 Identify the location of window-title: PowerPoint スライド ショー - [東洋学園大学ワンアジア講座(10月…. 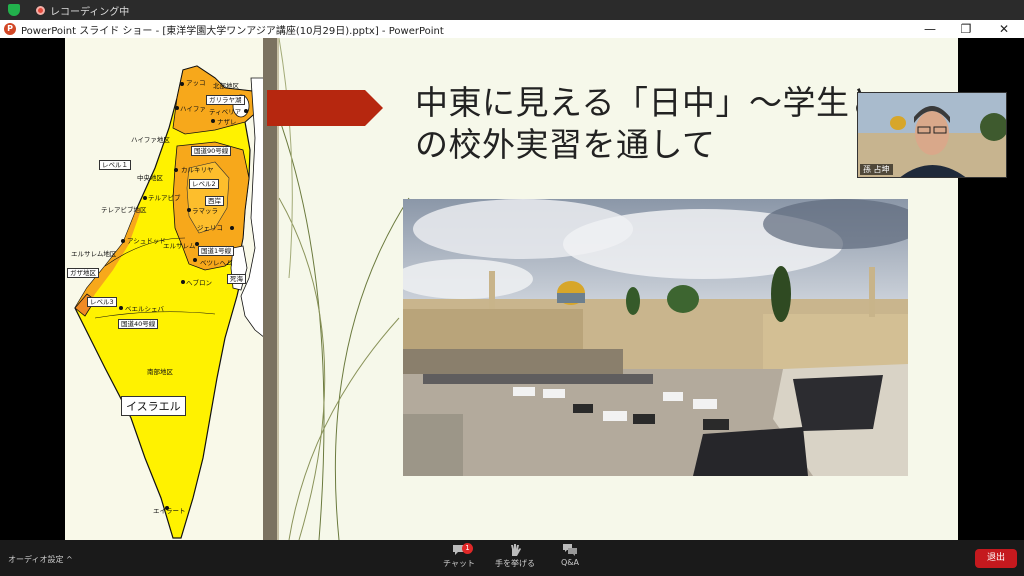
(232, 31).